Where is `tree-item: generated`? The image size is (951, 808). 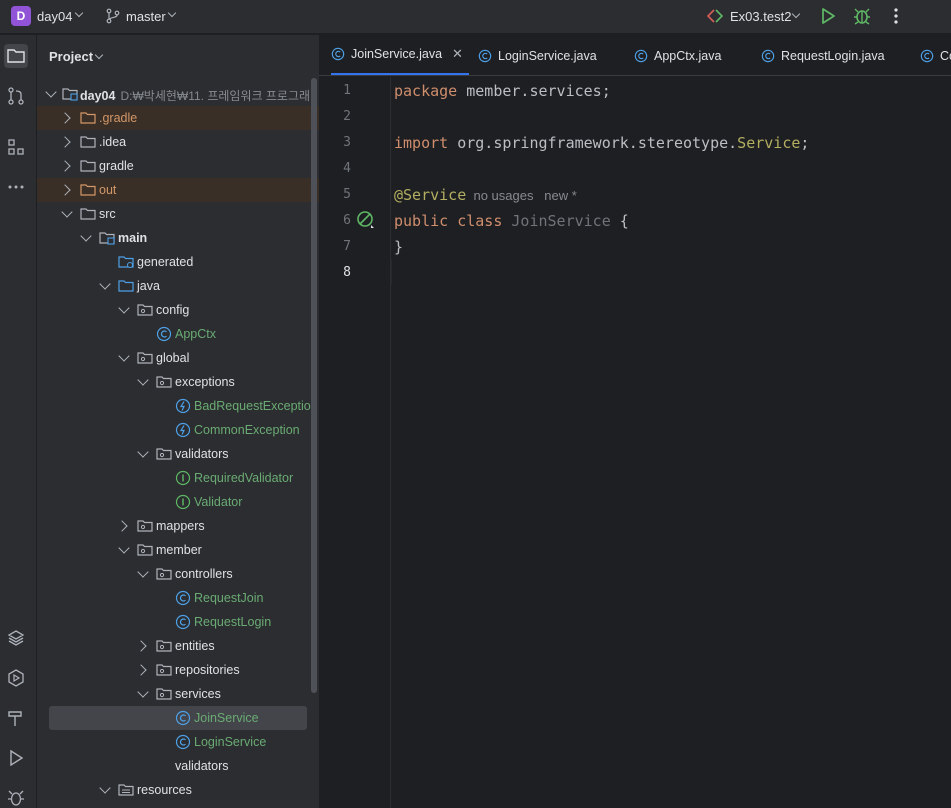 tree-item: generated is located at coordinates (178, 262).